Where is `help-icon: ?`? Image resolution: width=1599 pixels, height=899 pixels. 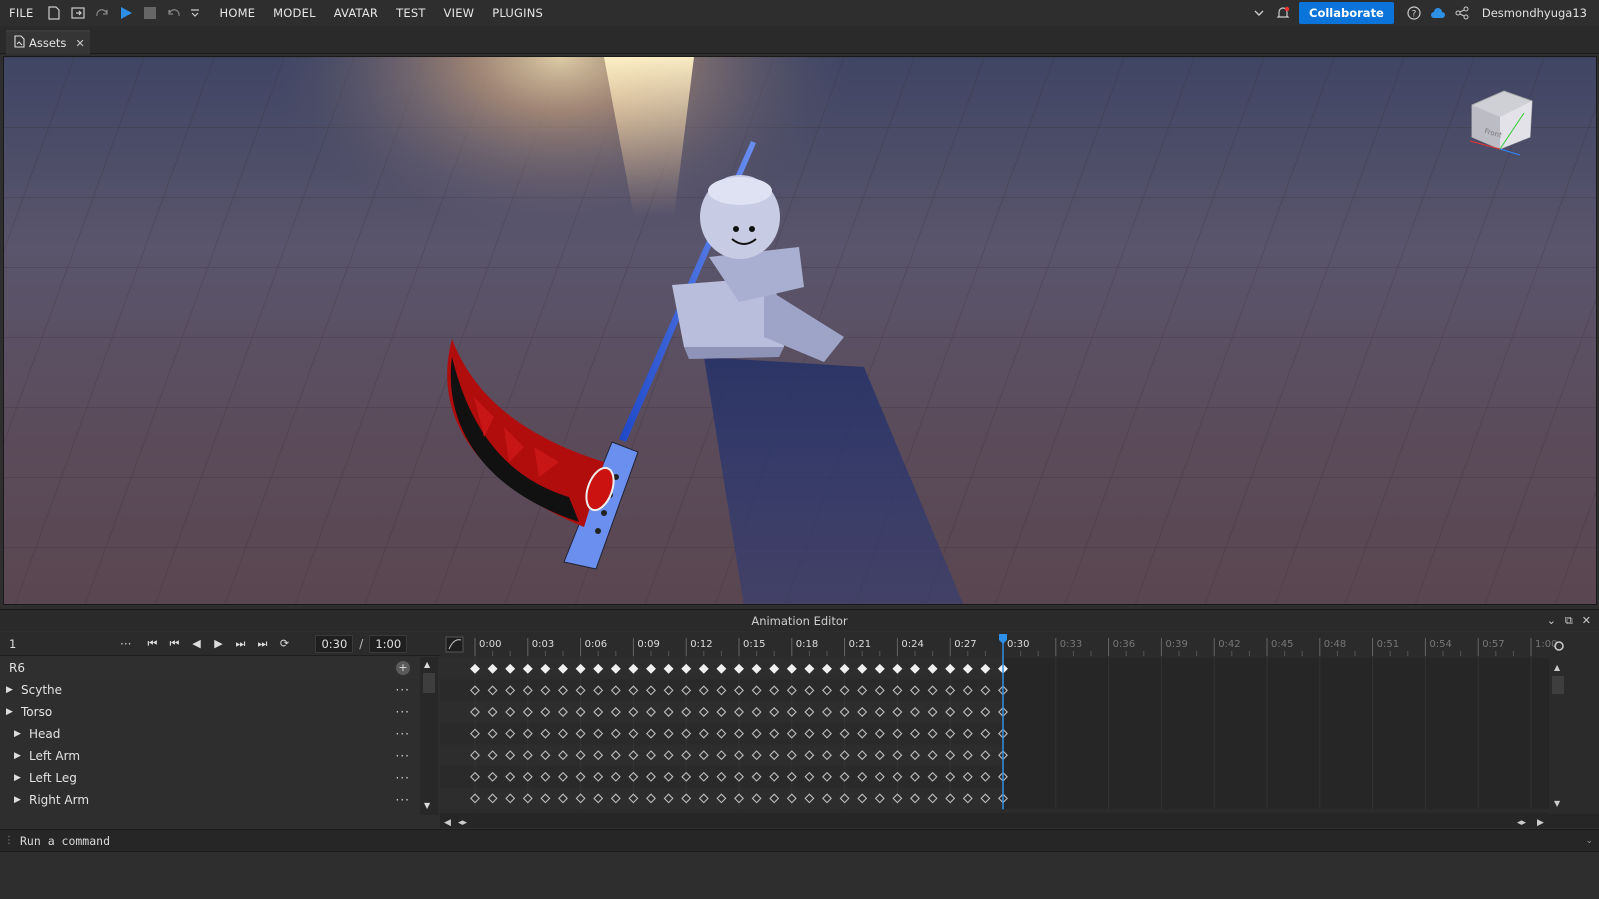
help-icon: ? is located at coordinates (1414, 13).